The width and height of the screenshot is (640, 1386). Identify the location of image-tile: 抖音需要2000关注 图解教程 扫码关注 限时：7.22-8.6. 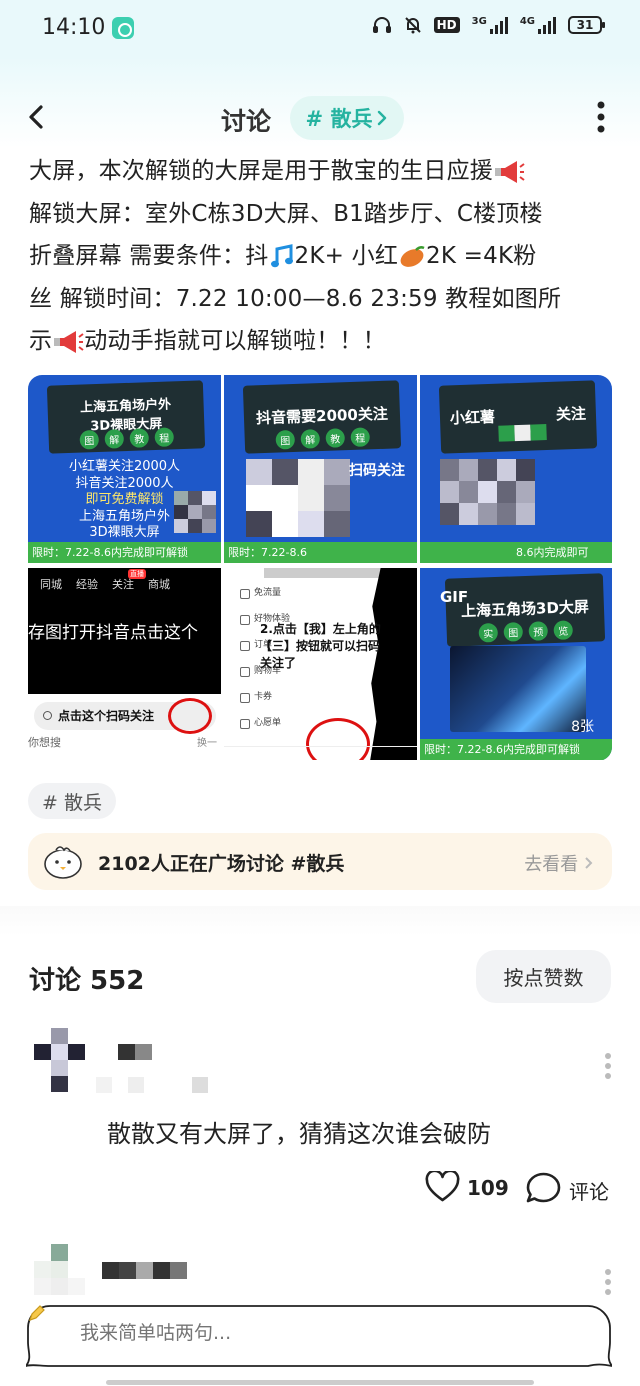
(320, 469).